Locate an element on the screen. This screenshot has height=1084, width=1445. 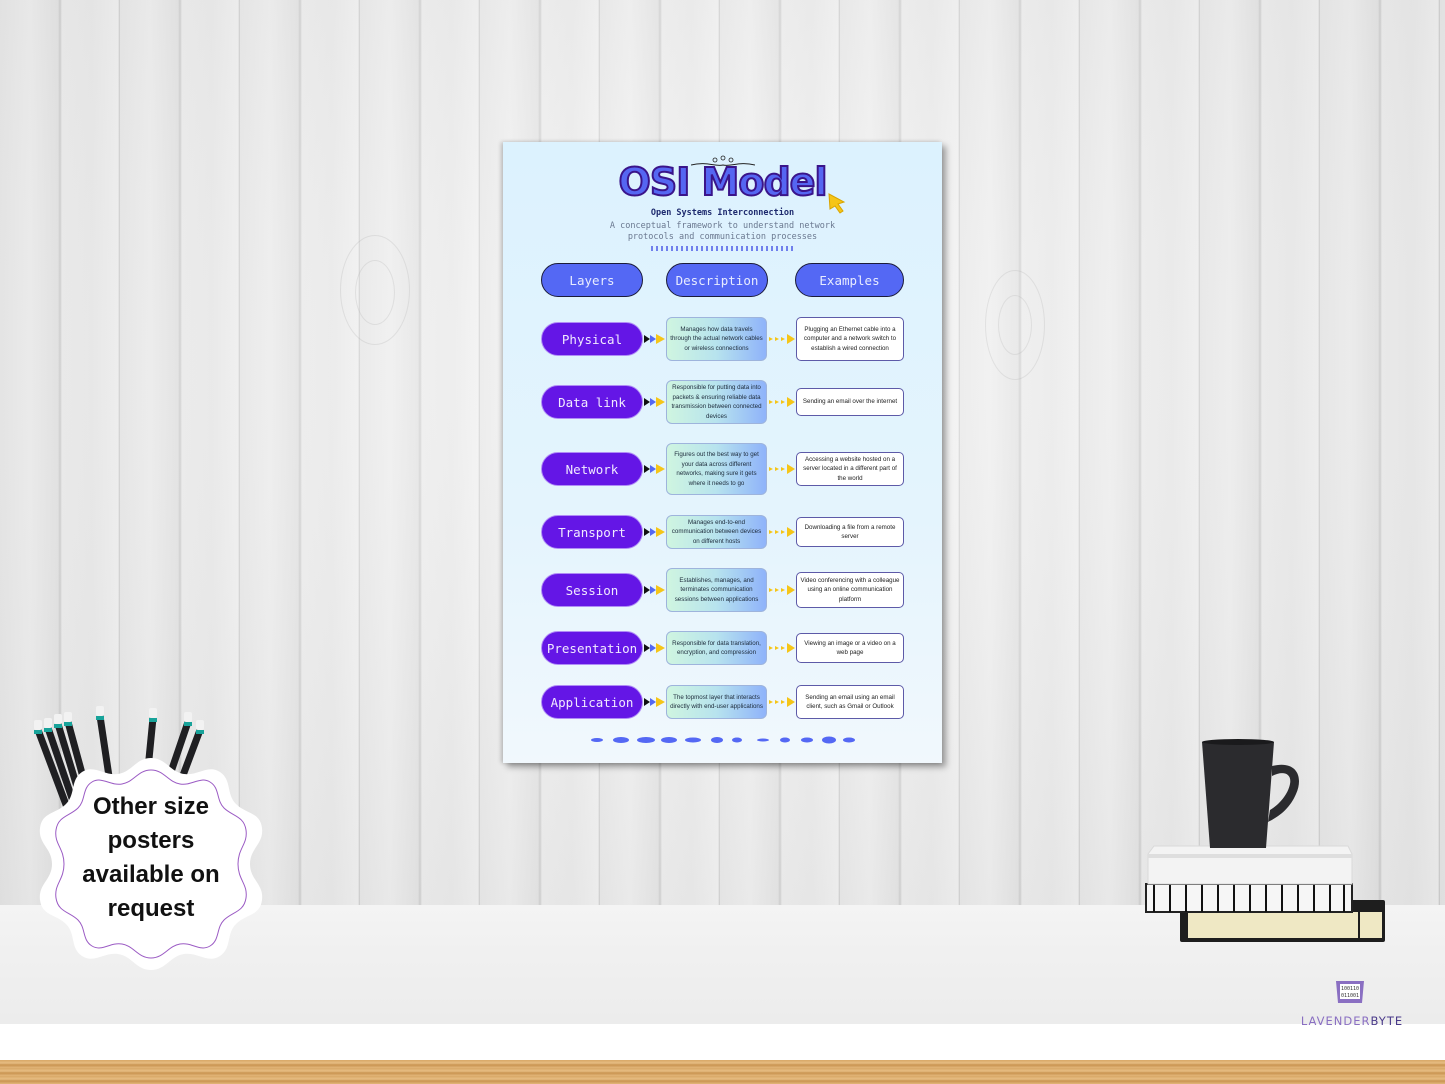
desk-edge is located at coordinates (722, 1042).